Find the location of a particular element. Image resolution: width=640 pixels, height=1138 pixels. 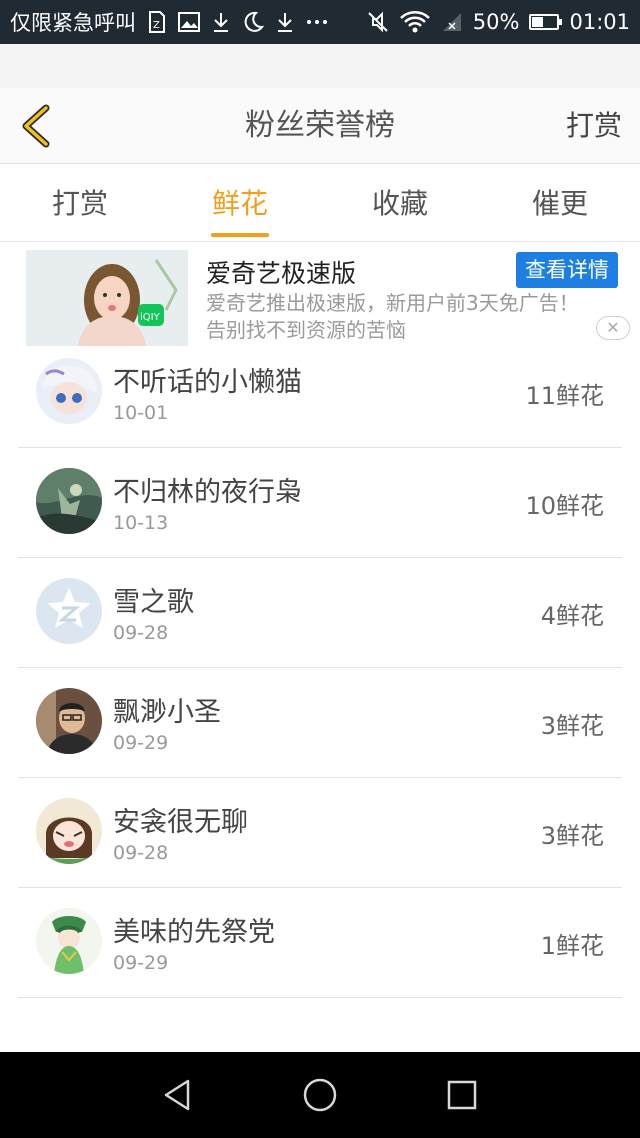

fan-date: 10-13 is located at coordinates (141, 523).